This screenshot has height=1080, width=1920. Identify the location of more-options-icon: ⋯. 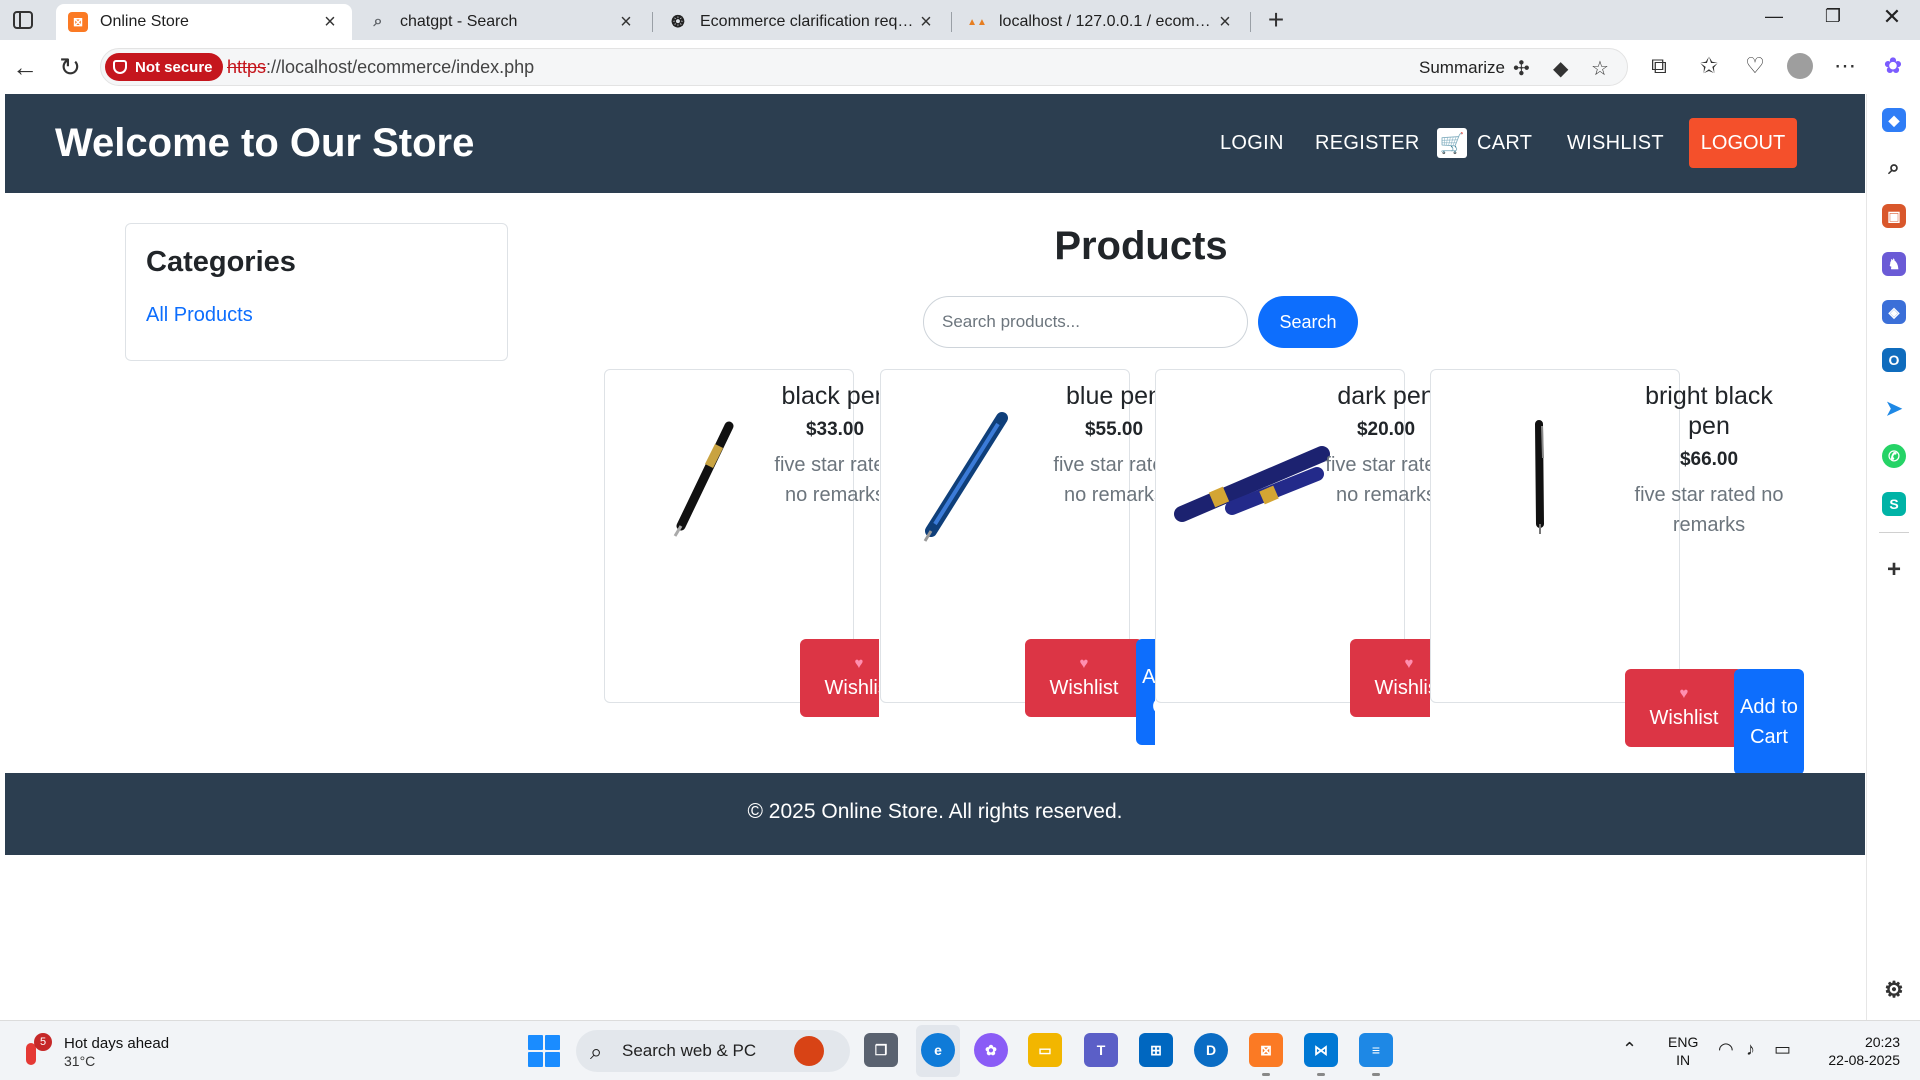
(1845, 66).